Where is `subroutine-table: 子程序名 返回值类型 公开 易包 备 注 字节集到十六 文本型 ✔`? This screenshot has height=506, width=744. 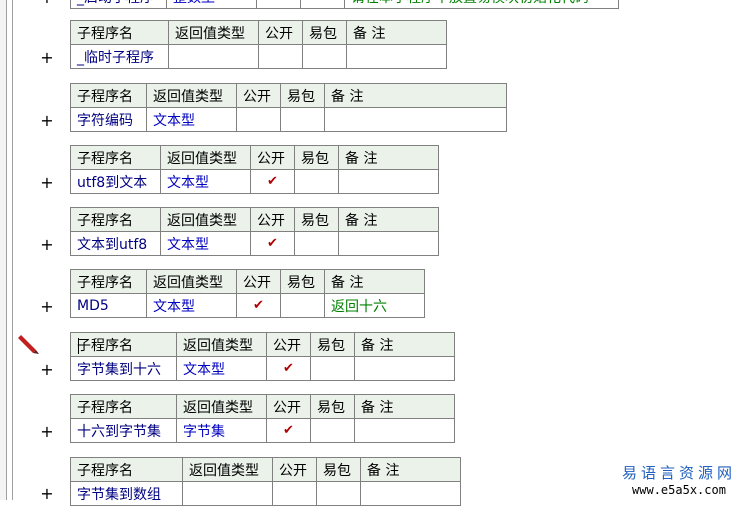 subroutine-table: 子程序名 返回值类型 公开 易包 备 注 字节集到十六 文本型 ✔ is located at coordinates (262, 356).